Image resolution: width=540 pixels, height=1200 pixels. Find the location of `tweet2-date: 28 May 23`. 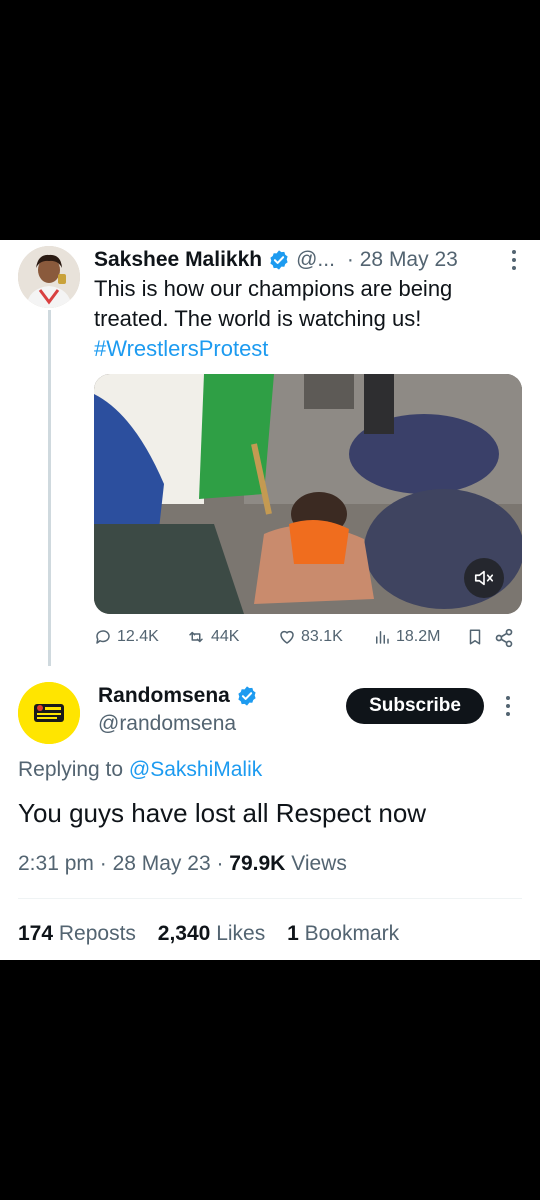

tweet2-date: 28 May 23 is located at coordinates (162, 863).